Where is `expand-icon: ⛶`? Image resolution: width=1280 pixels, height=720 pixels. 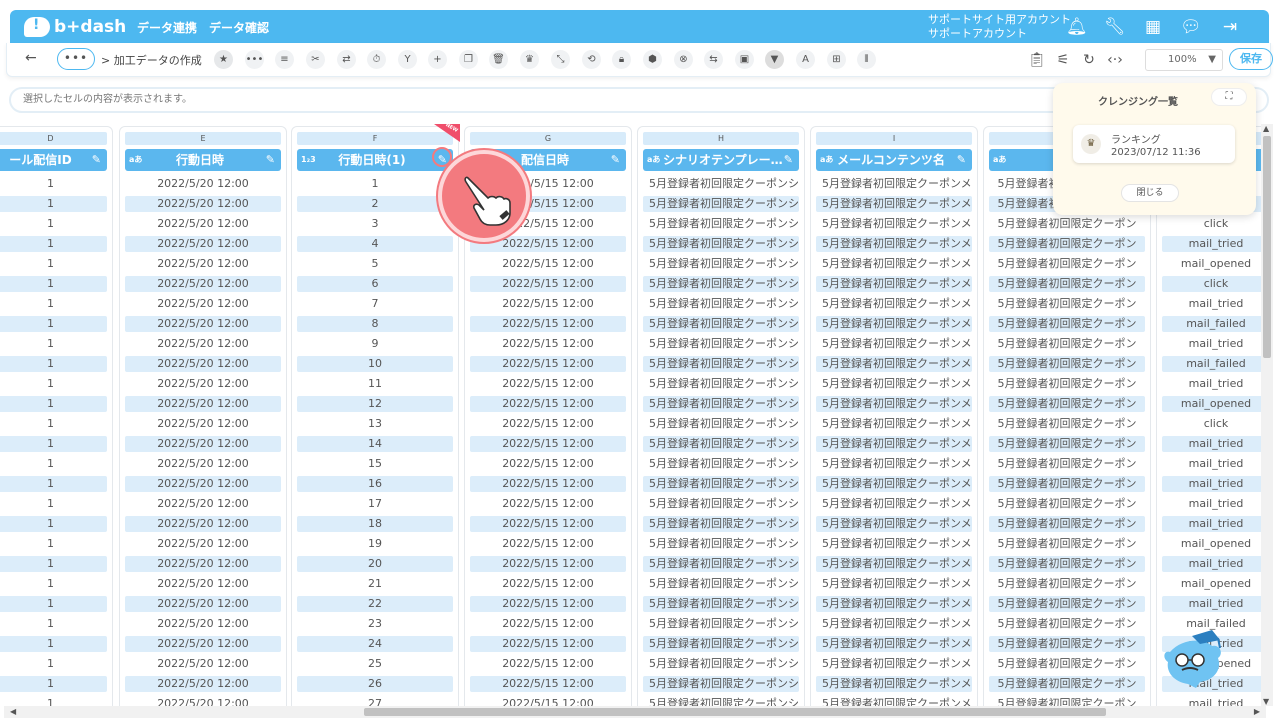
expand-icon: ⛶ is located at coordinates (1229, 97).